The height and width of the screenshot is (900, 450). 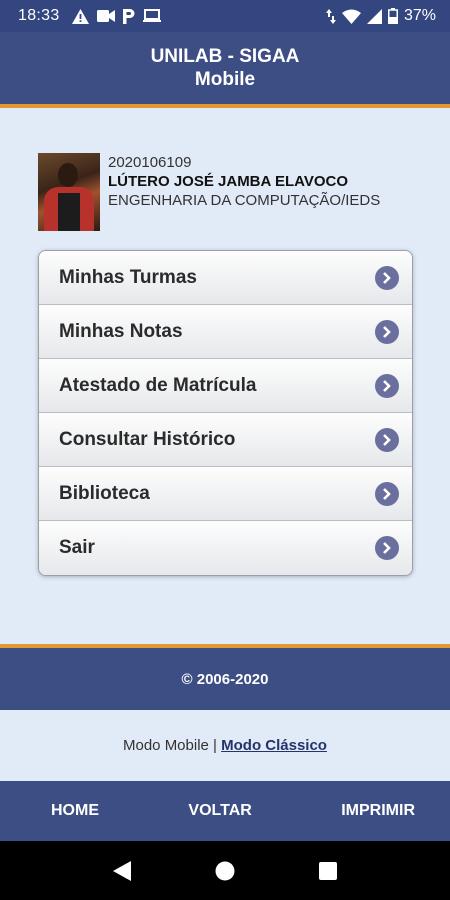 I want to click on print-button: IMPRIMIR, so click(x=378, y=811).